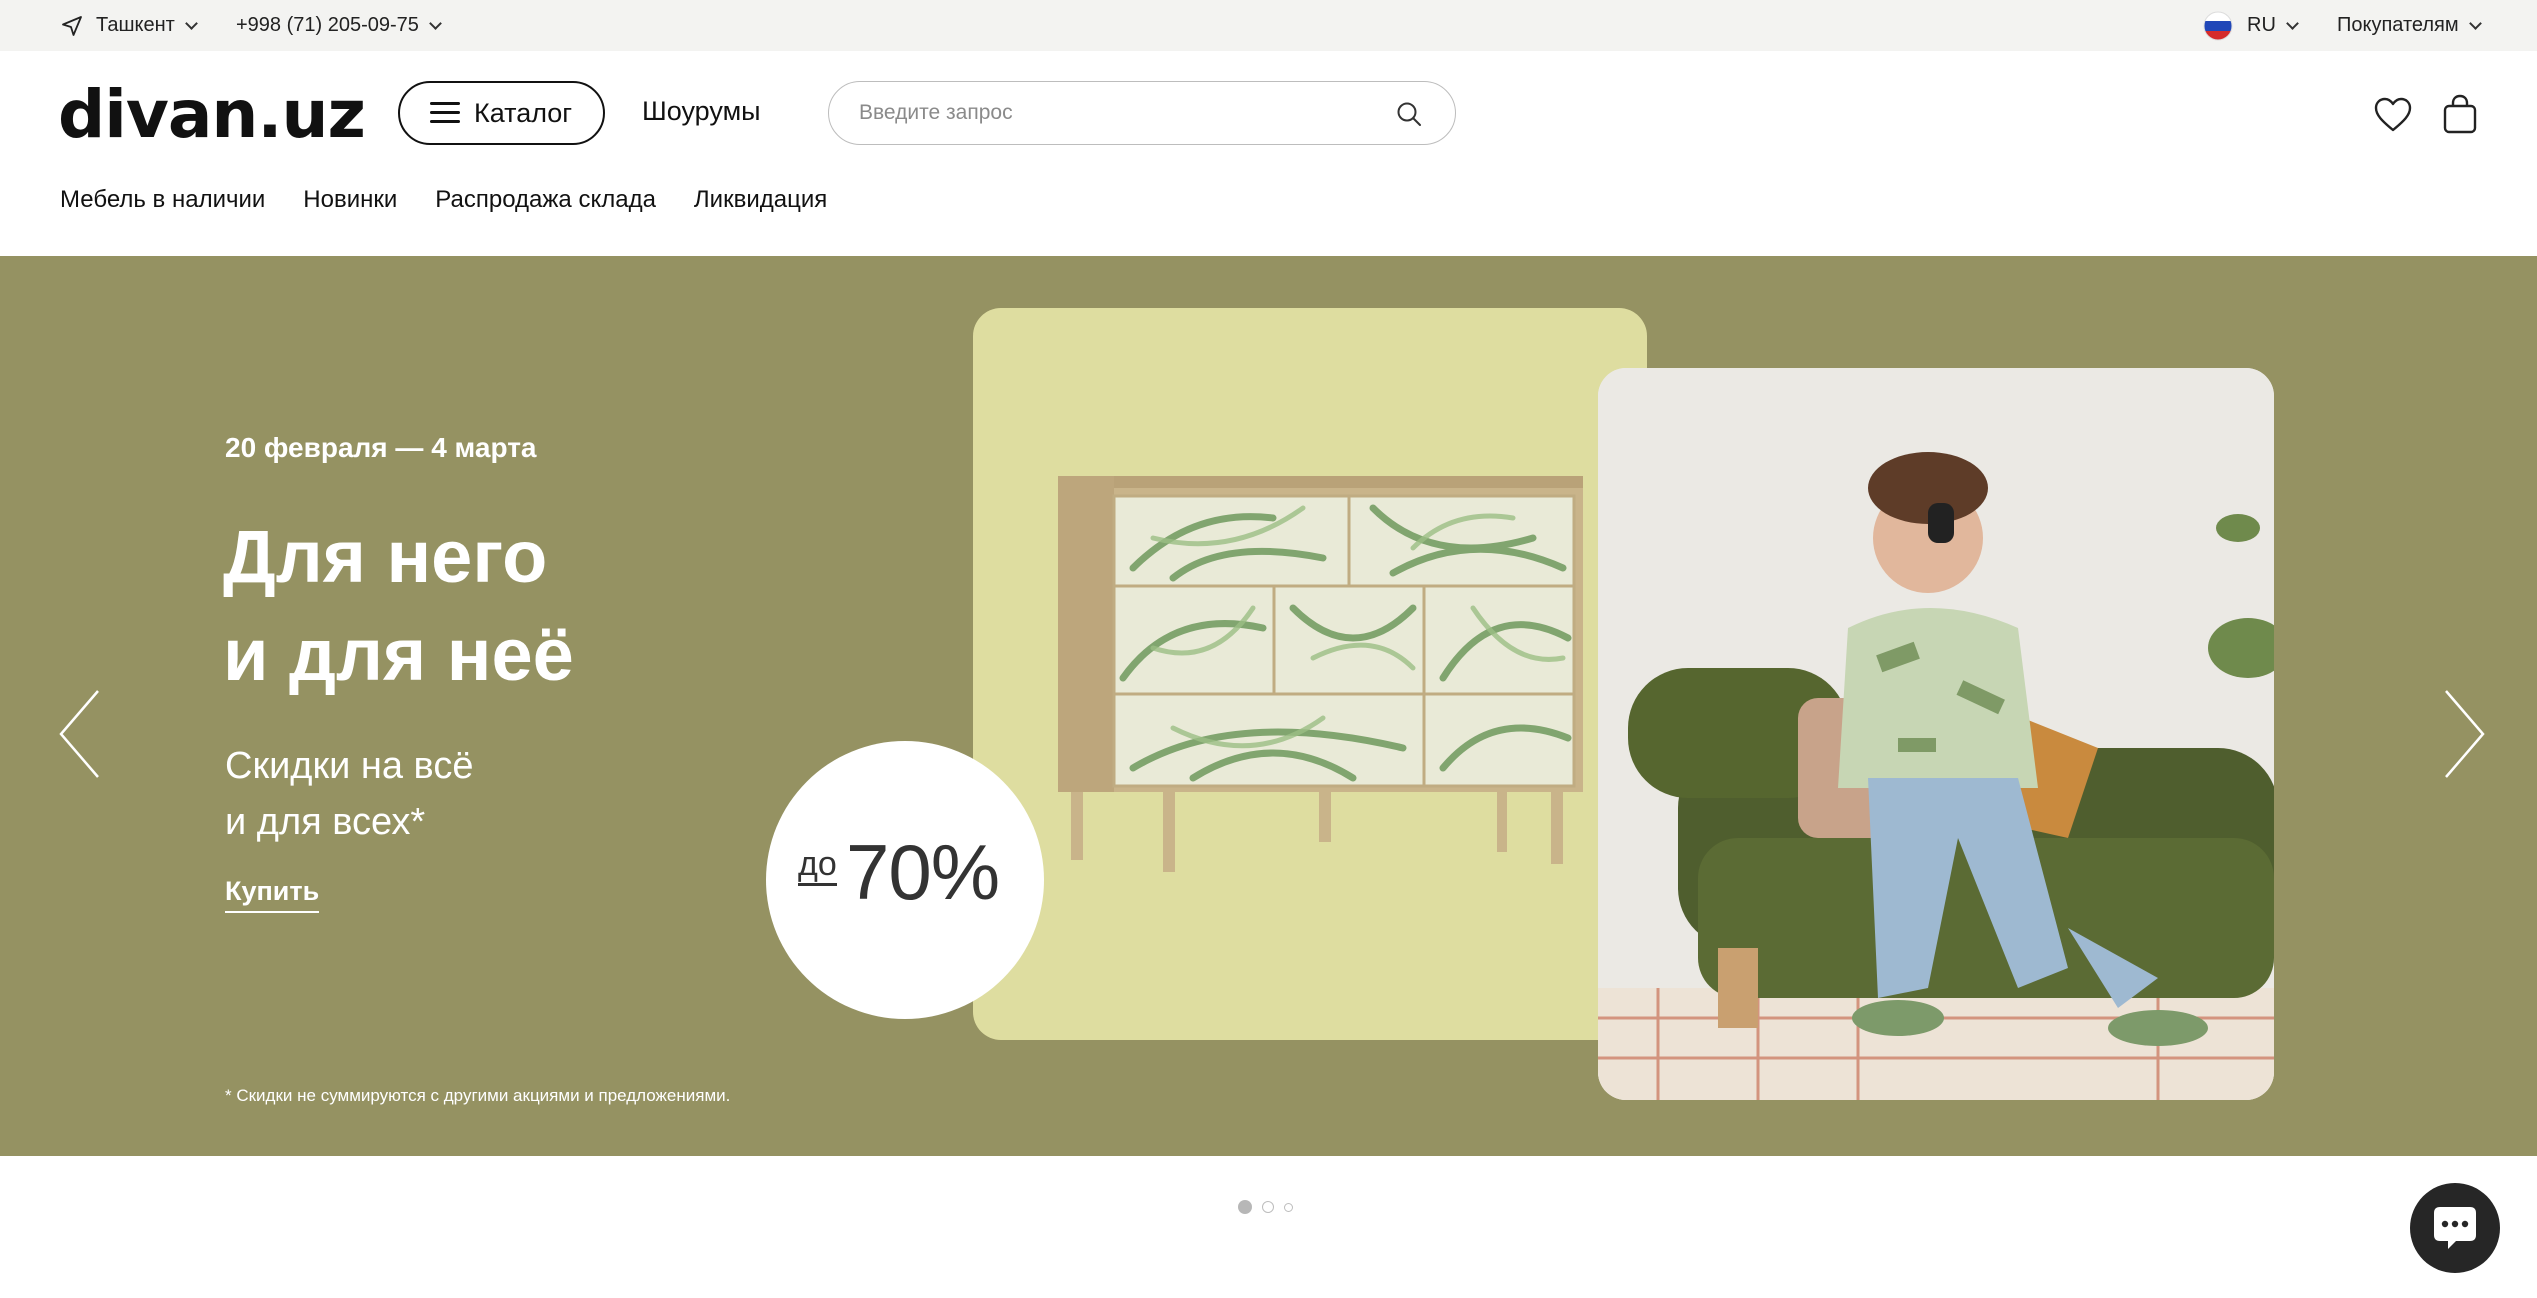 The height and width of the screenshot is (1298, 2537). What do you see at coordinates (272, 894) in the screenshot?
I see `buy-link: Купить` at bounding box center [272, 894].